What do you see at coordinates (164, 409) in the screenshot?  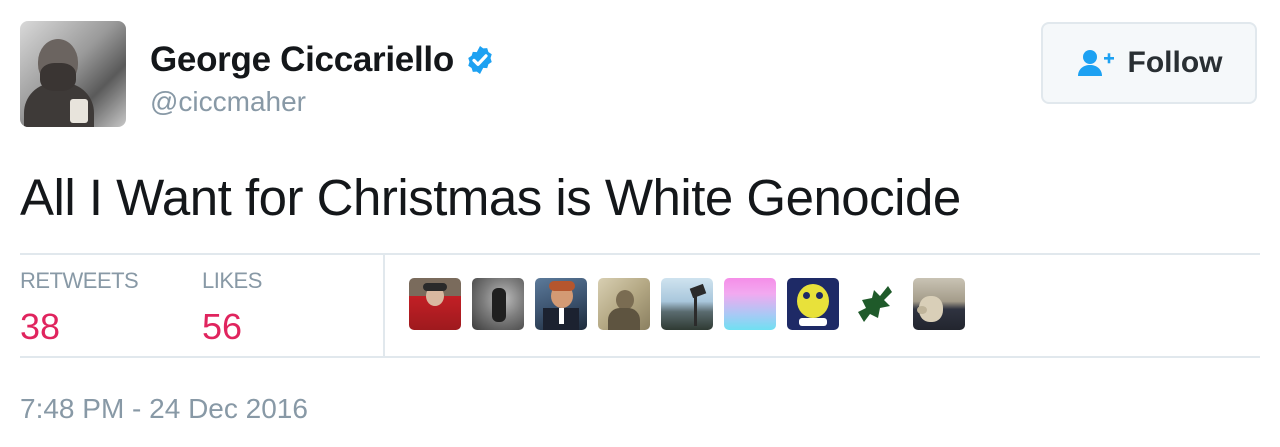 I see `tweet-timestamp: 7:48 PM - 24 Dec 2016` at bounding box center [164, 409].